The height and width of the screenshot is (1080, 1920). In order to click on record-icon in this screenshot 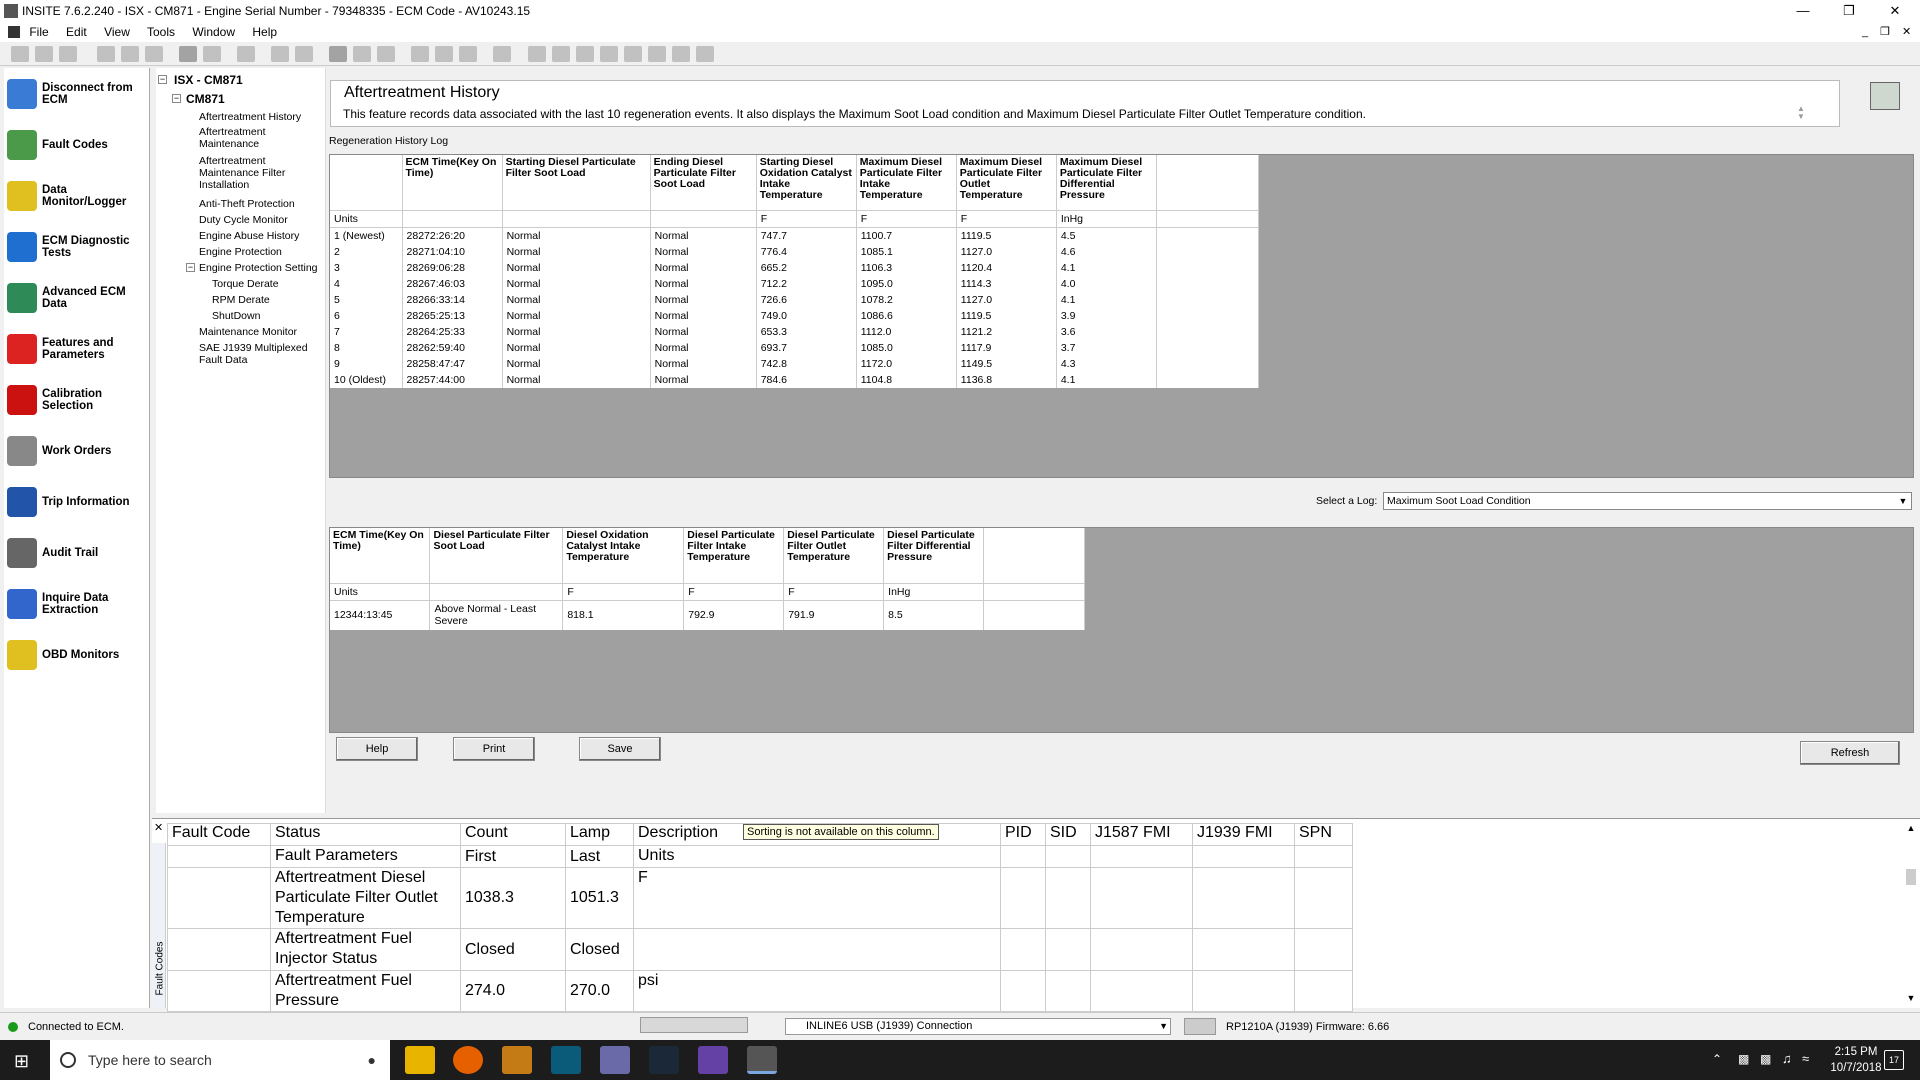, I will do `click(536, 54)`.